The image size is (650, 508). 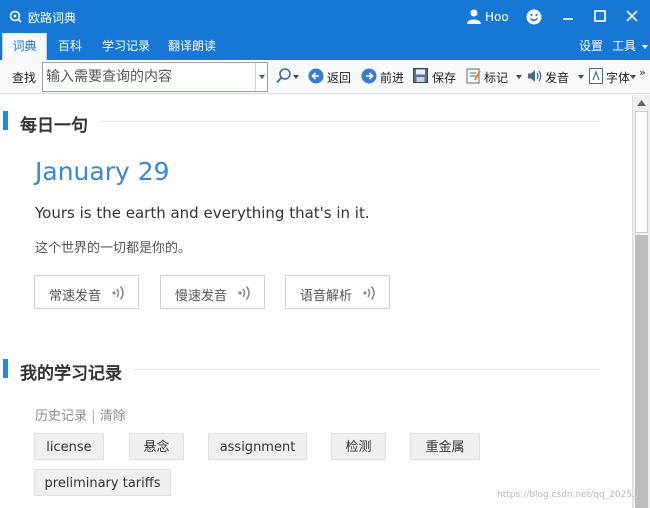 I want to click on history-word-chip: 重金属, so click(x=445, y=446).